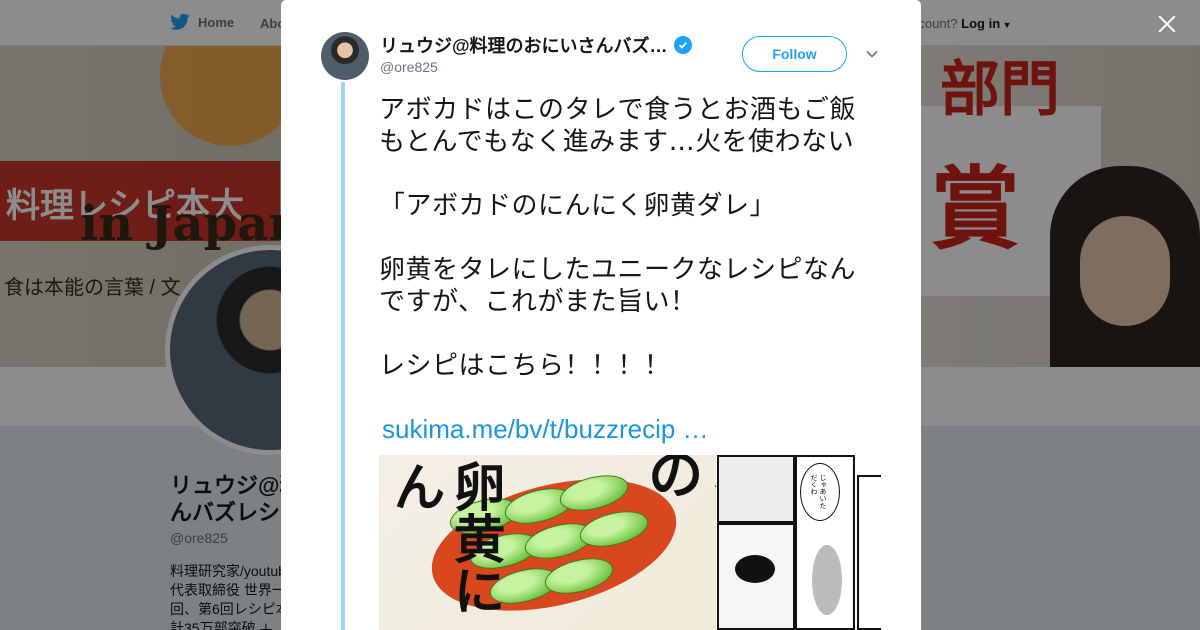 This screenshot has height=630, width=1200. Describe the element at coordinates (794, 54) in the screenshot. I see `follow-button: Follow` at that location.